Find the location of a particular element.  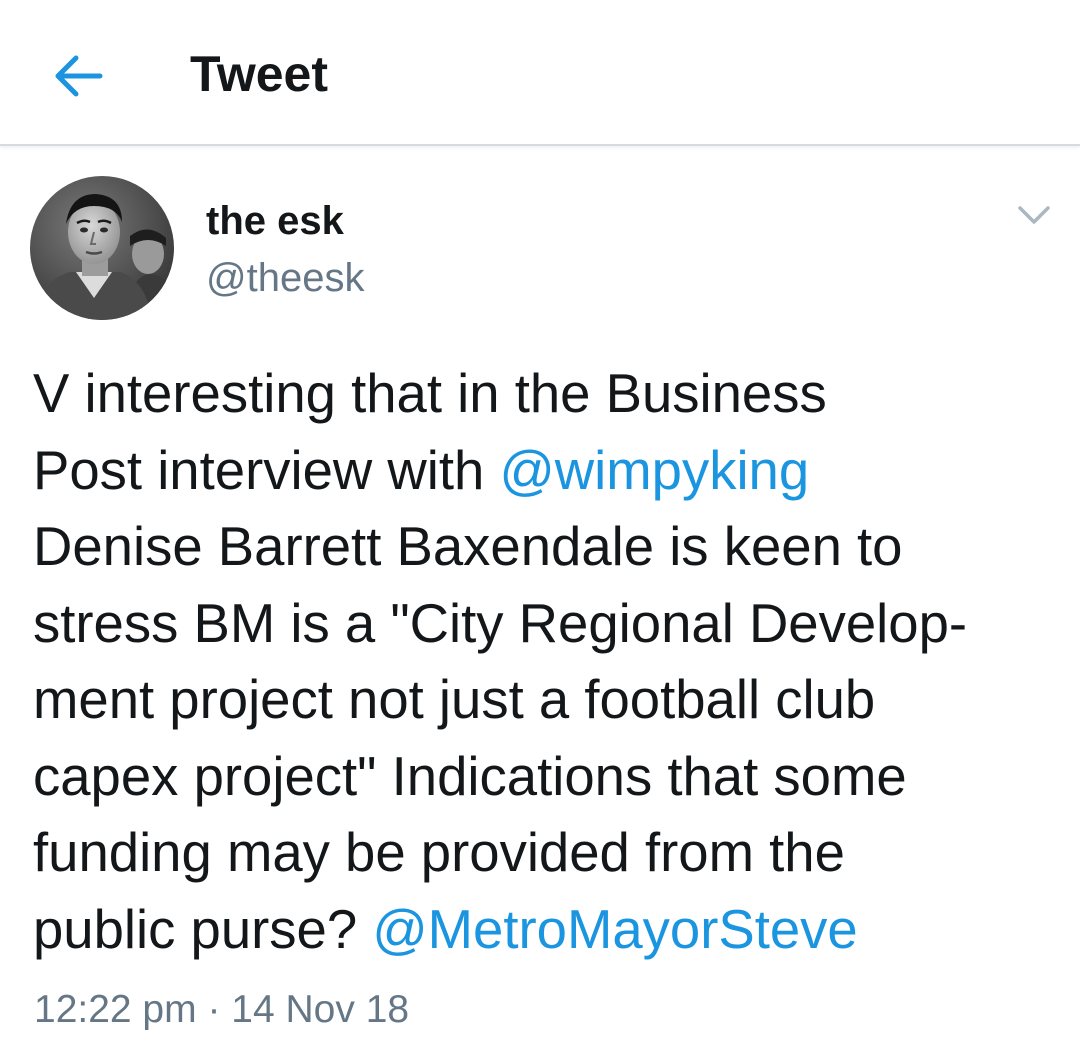

back-button is located at coordinates (78, 76).